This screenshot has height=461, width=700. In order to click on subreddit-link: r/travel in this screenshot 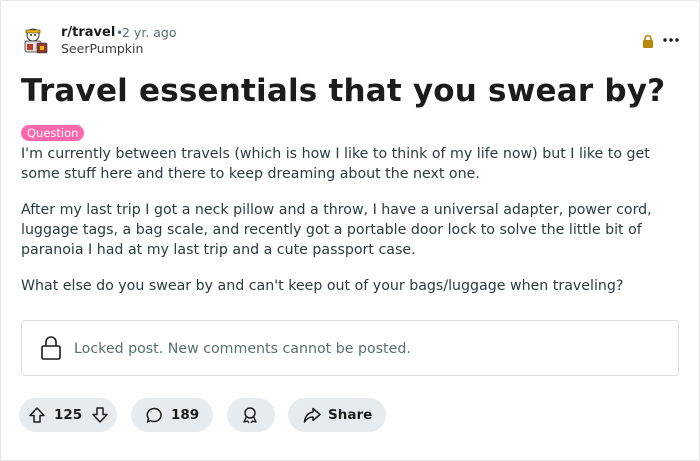, I will do `click(88, 33)`.